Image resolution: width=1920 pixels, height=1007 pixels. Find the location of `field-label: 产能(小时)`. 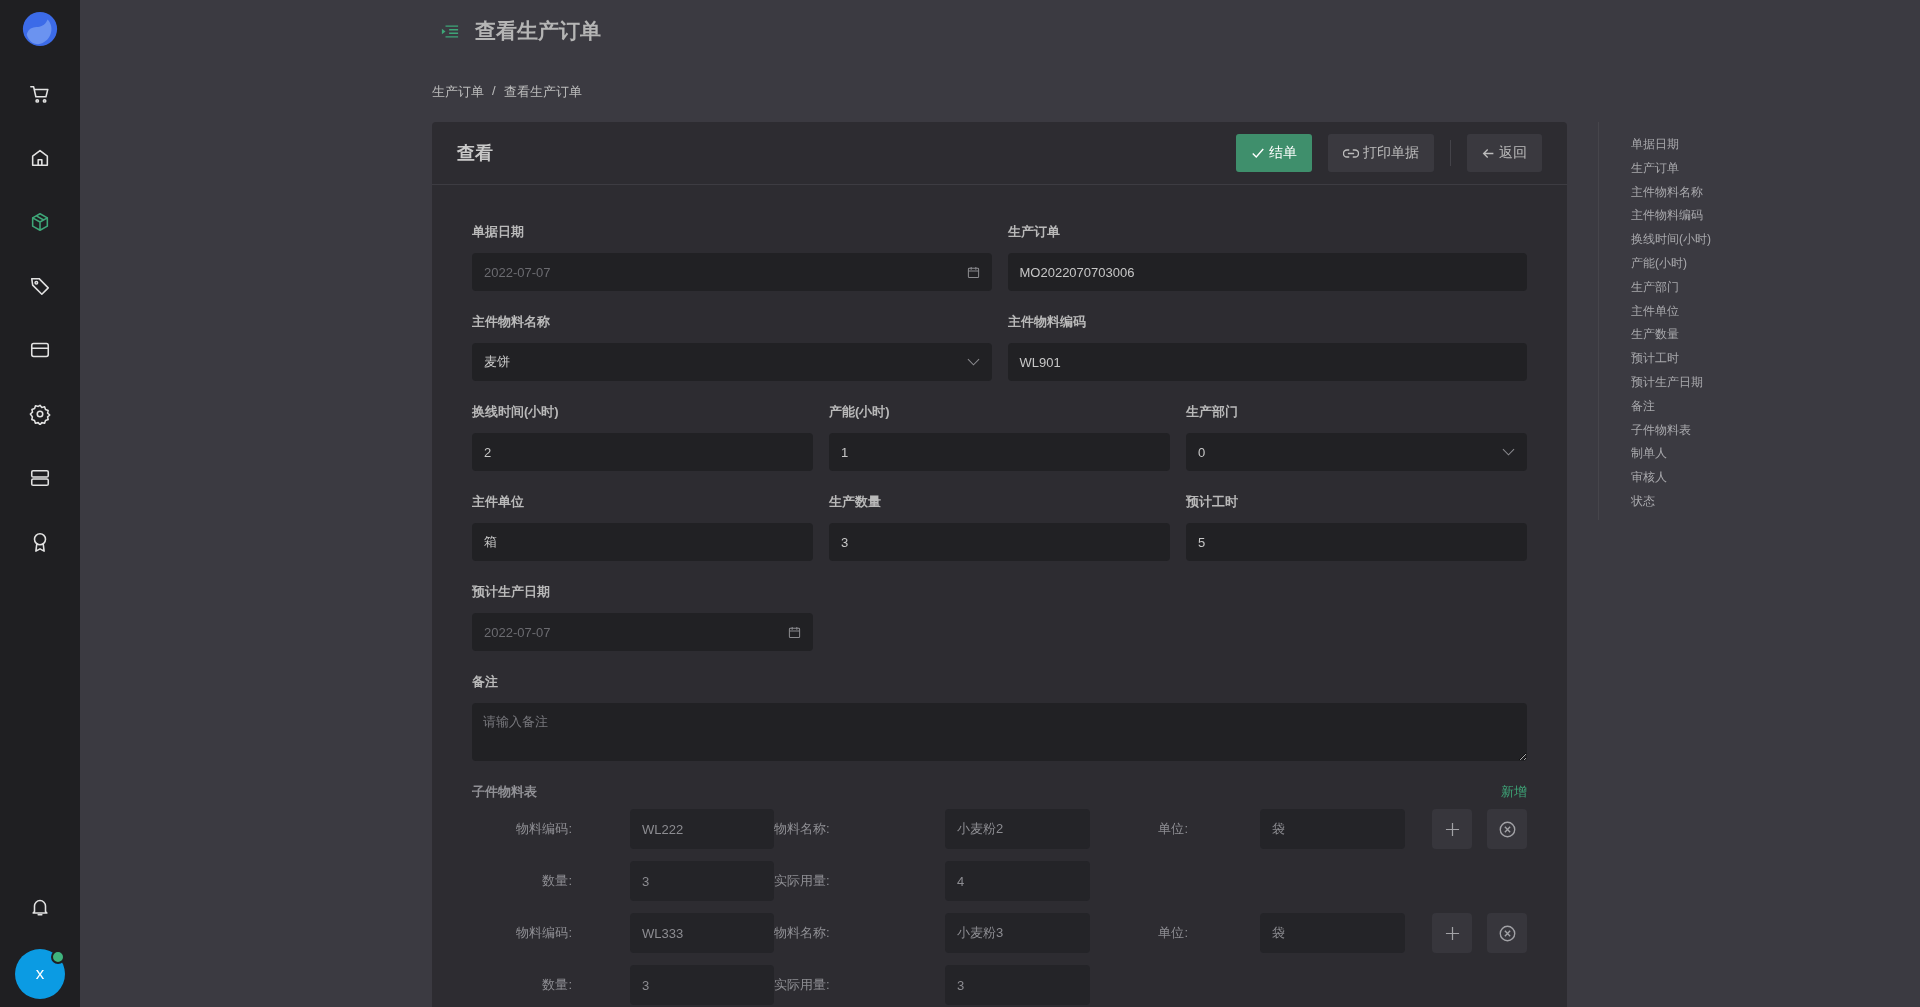

field-label: 产能(小时) is located at coordinates (860, 411).